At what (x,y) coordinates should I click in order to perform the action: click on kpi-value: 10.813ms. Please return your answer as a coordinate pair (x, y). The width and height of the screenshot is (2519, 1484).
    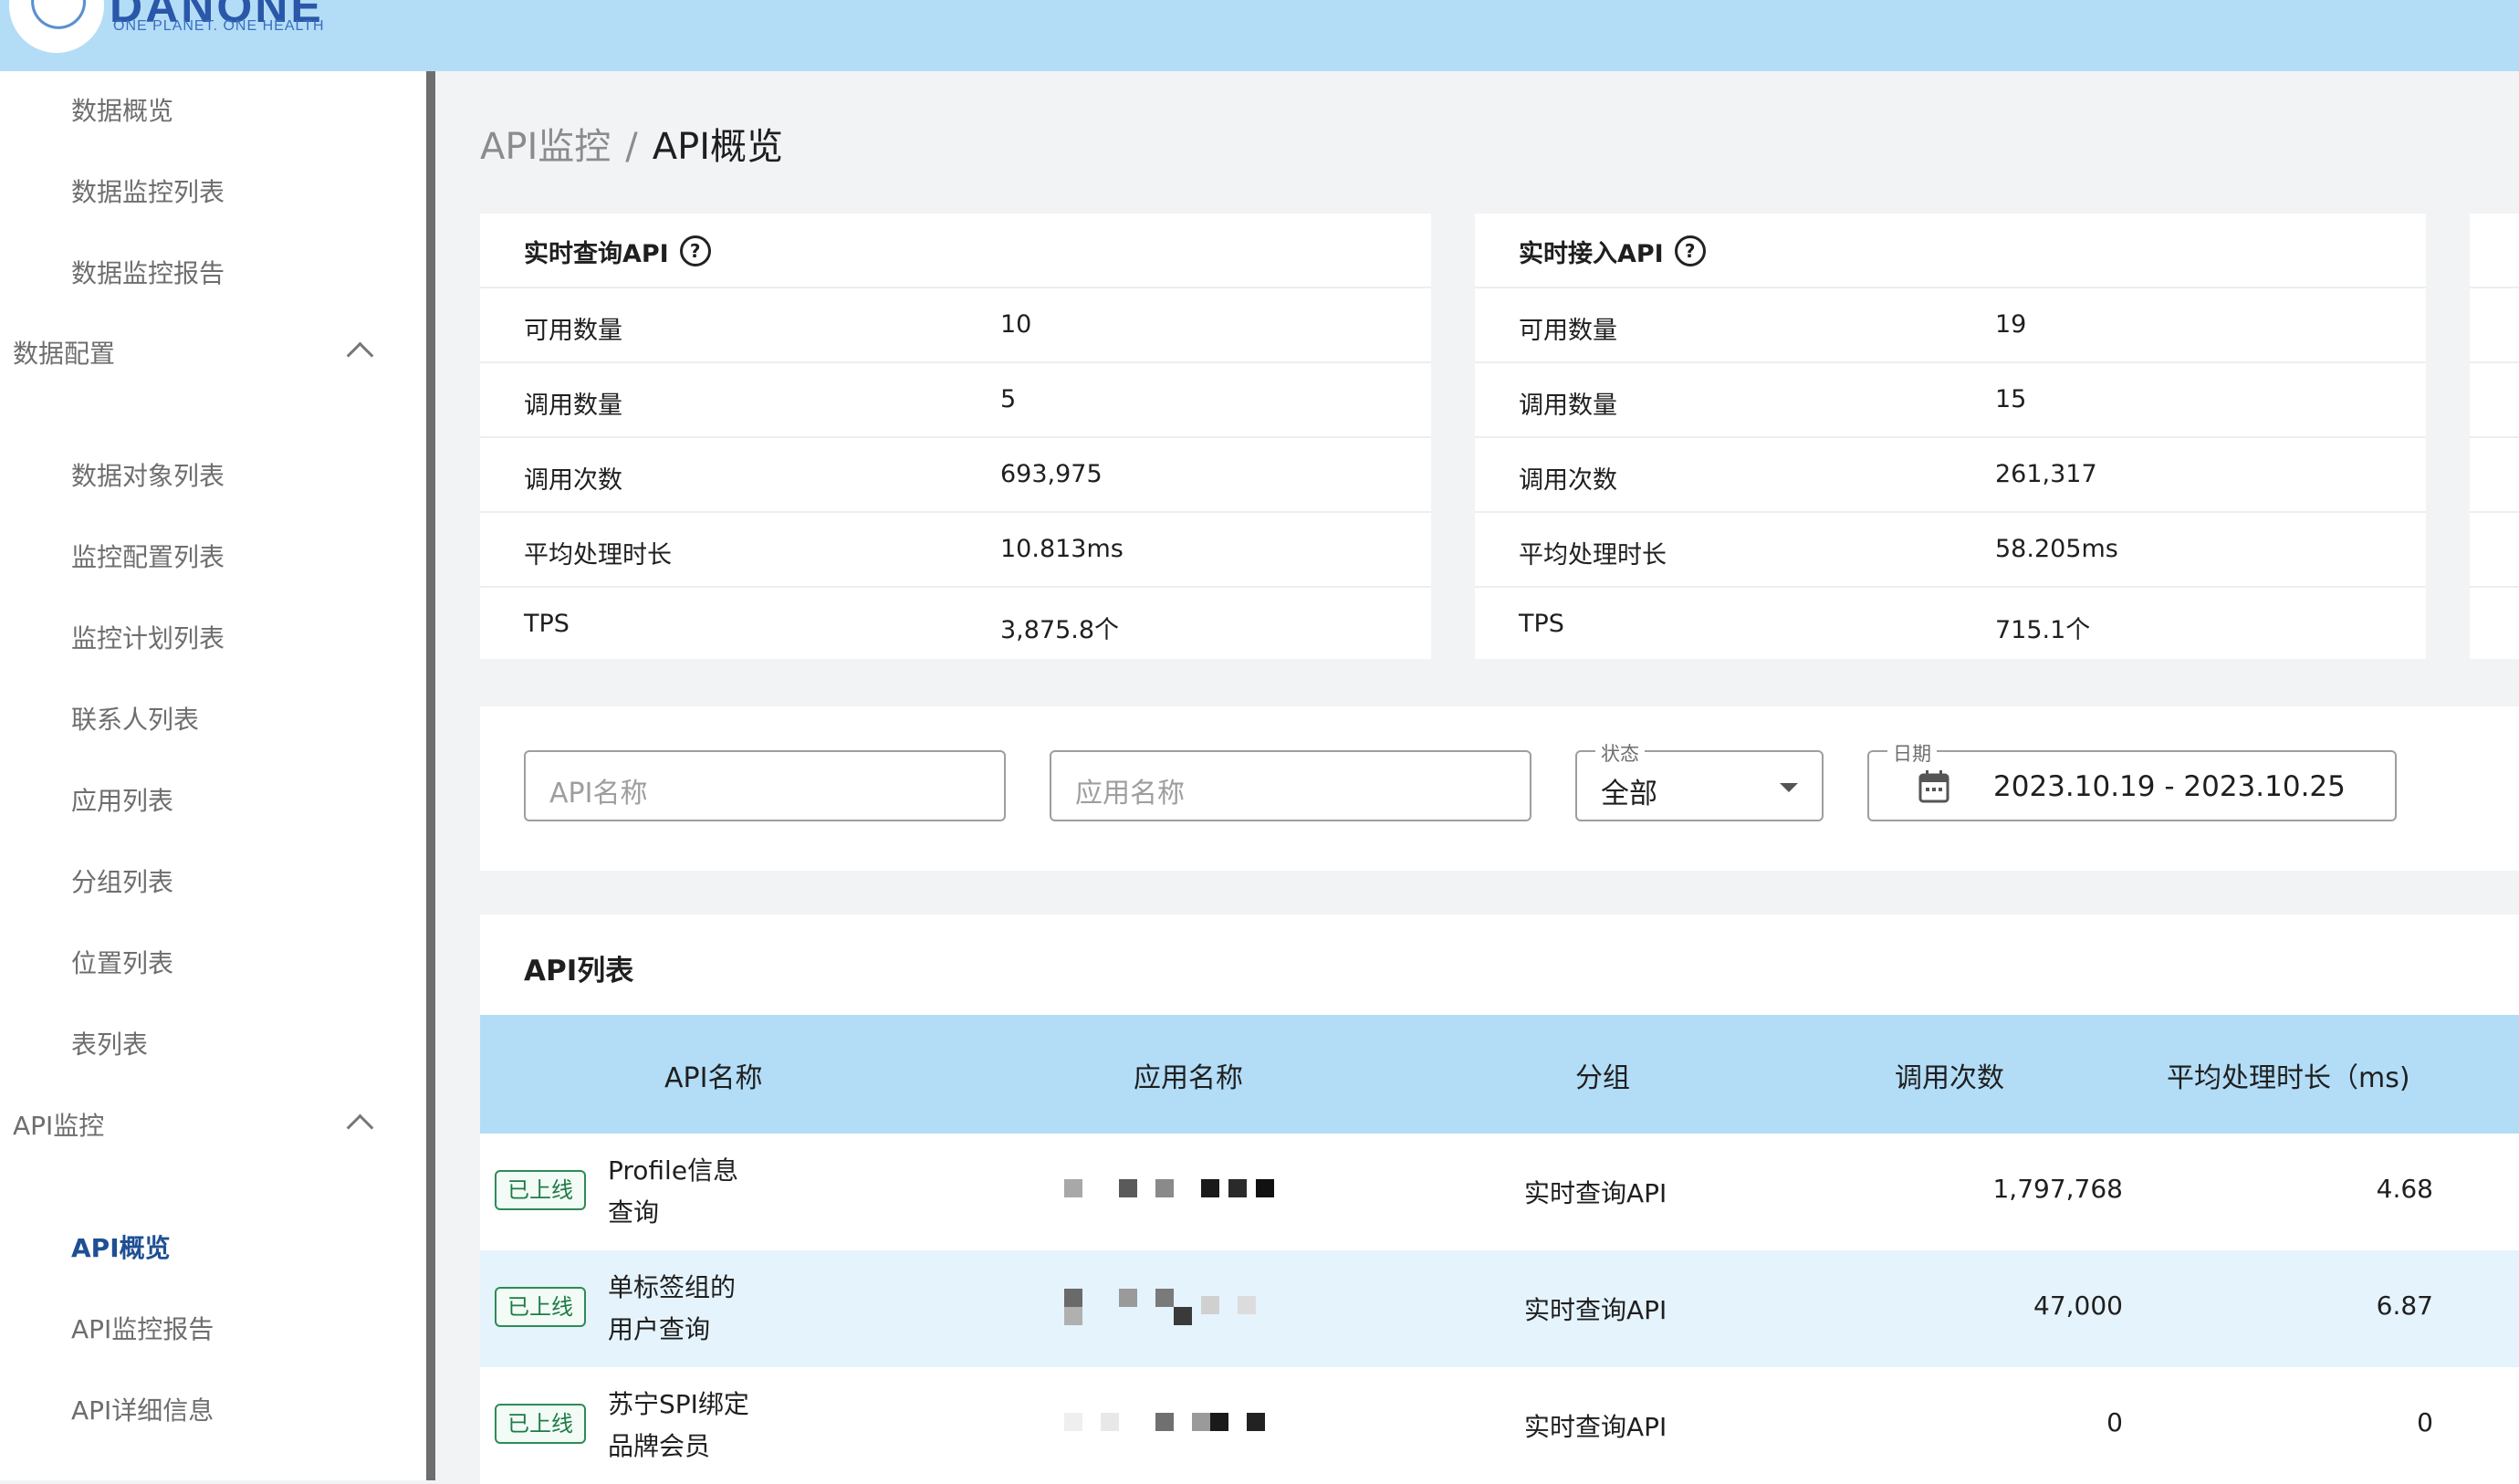
    Looking at the image, I should click on (1062, 549).